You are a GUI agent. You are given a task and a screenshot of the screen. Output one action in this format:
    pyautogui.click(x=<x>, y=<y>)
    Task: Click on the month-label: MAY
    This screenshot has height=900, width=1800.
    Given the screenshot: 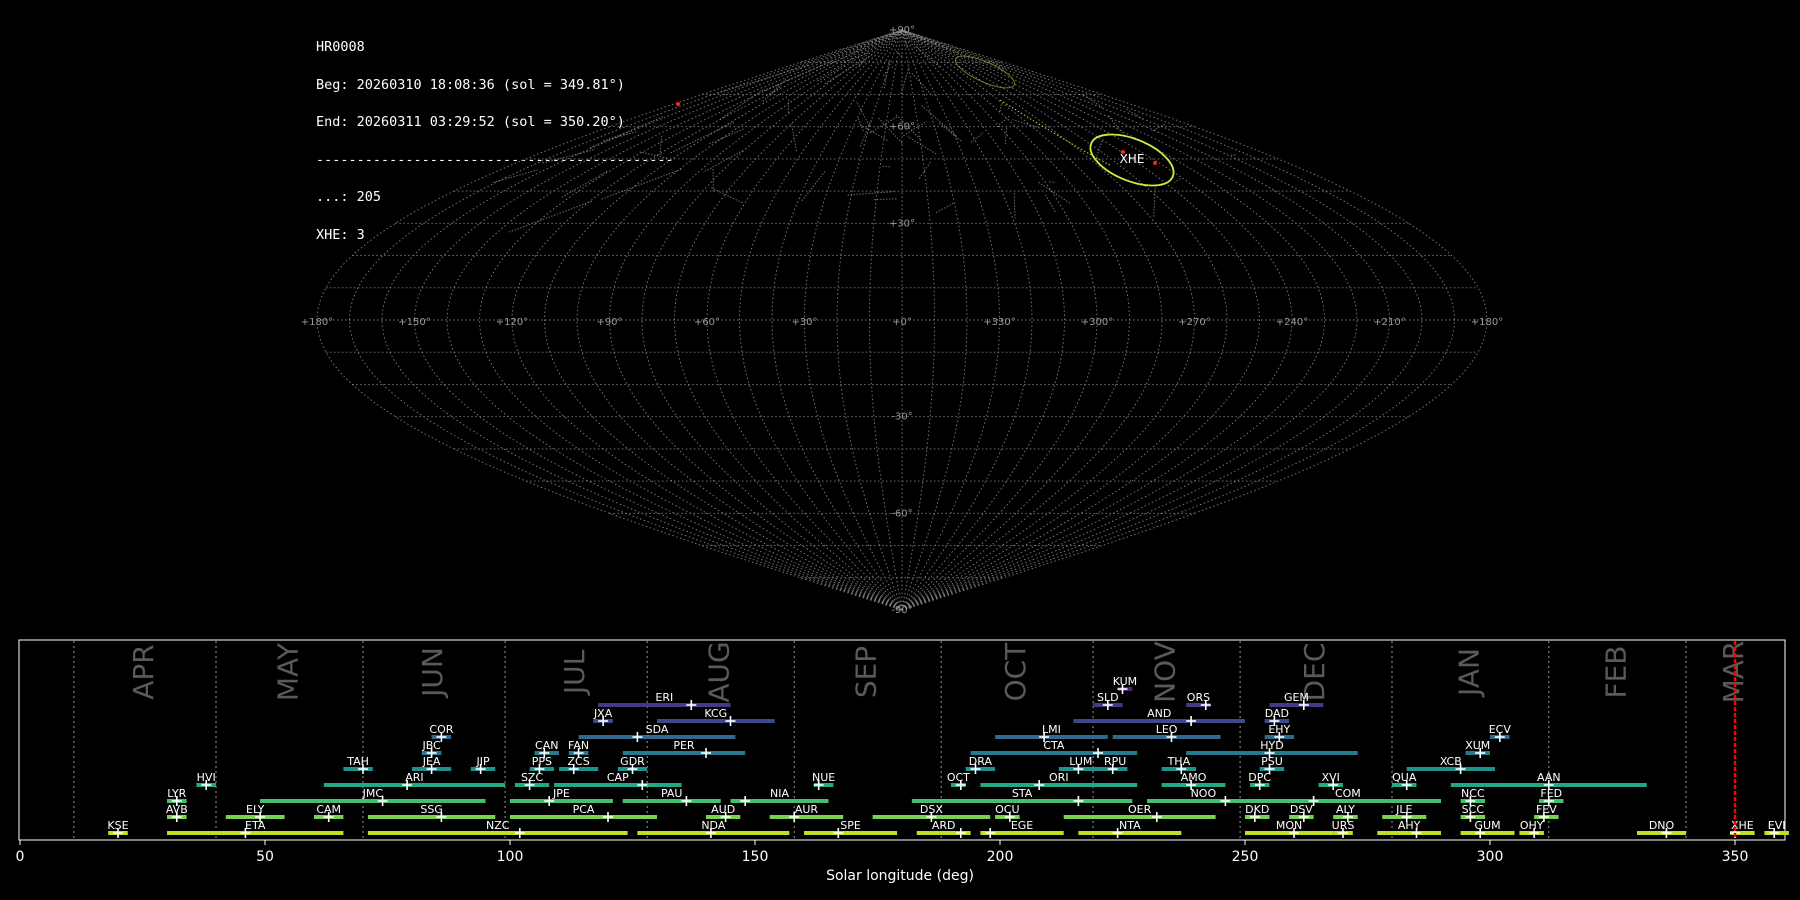 What is the action you would take?
    pyautogui.click(x=288, y=671)
    